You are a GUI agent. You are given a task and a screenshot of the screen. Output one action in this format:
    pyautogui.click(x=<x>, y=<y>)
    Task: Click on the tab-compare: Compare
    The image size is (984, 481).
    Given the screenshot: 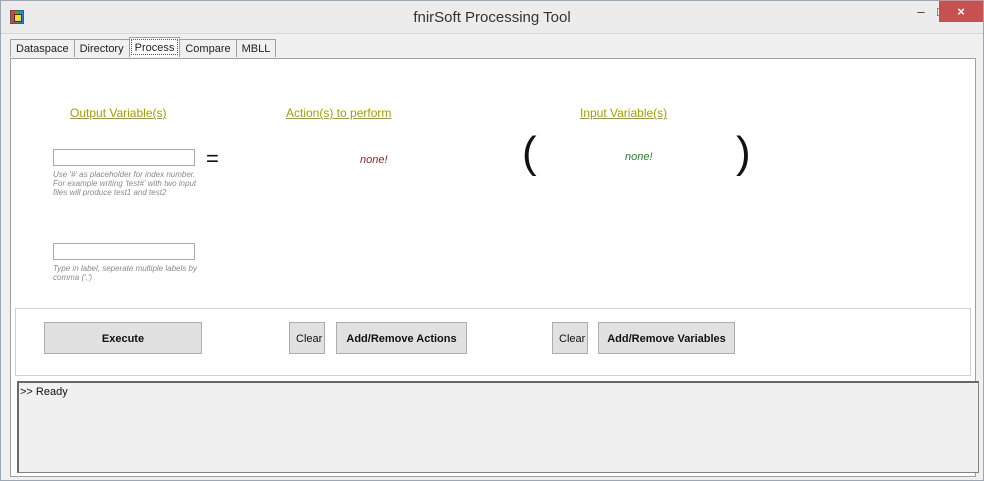 What is the action you would take?
    pyautogui.click(x=208, y=48)
    